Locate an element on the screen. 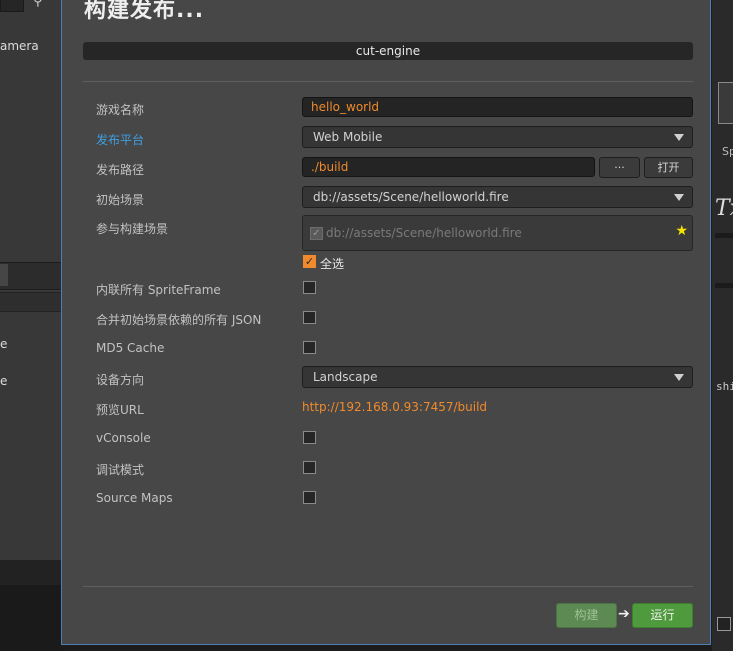  md5-cache-checkbox is located at coordinates (309, 347).